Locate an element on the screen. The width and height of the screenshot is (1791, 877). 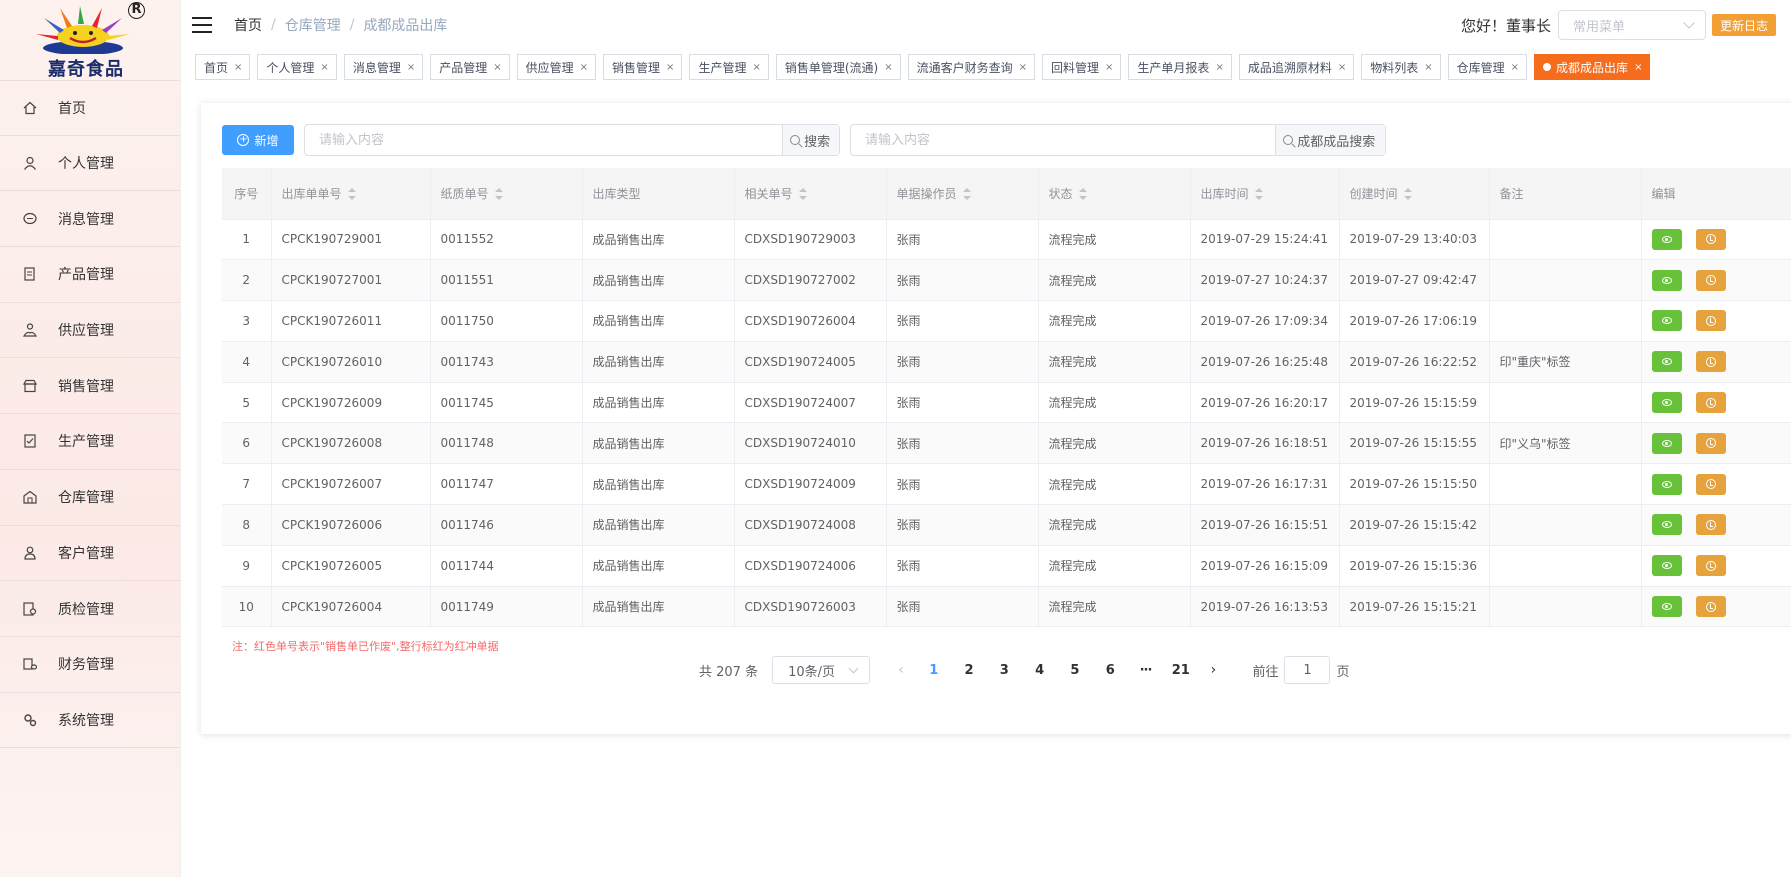
chengdu-search-input is located at coordinates (1063, 140).